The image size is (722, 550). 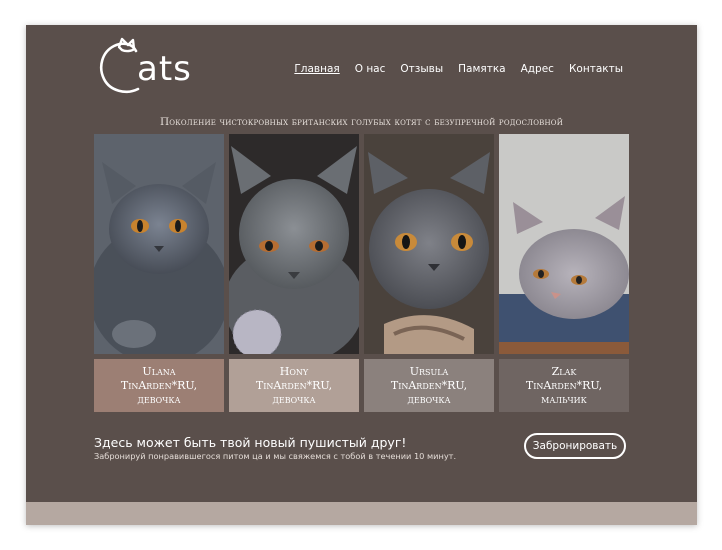 What do you see at coordinates (575, 446) in the screenshot?
I see `book-button: Забронировать` at bounding box center [575, 446].